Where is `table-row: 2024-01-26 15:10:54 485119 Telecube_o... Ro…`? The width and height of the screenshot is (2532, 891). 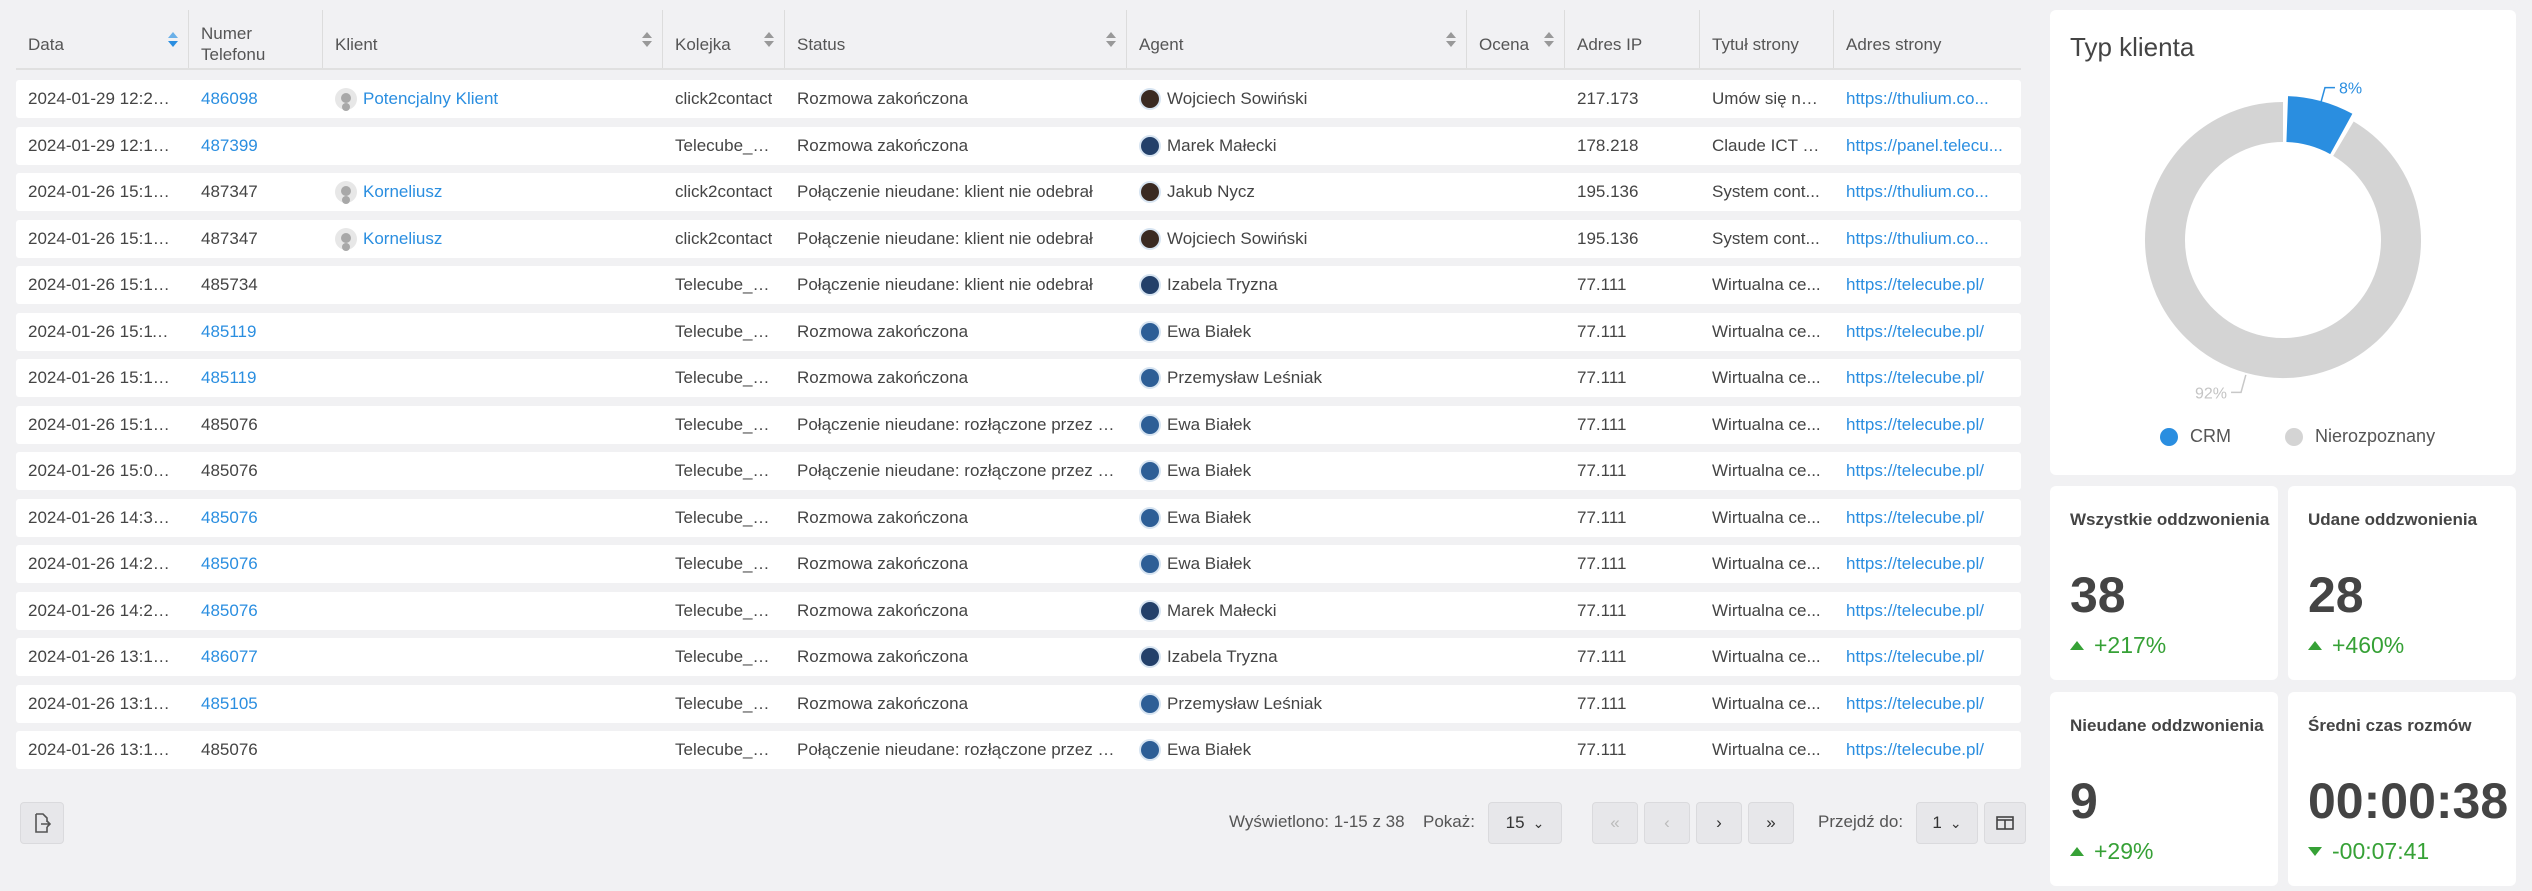
table-row: 2024-01-26 15:10:54 485119 Telecube_o... Ro… is located at coordinates (1018, 378).